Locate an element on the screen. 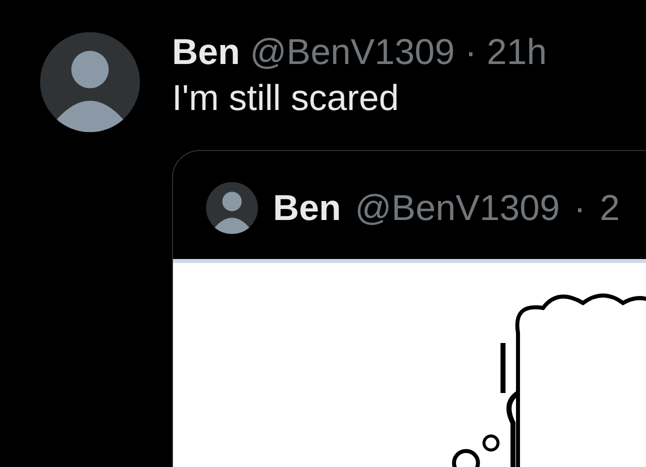 The image size is (646, 467). post-text: I'm still scared is located at coordinates (286, 98).